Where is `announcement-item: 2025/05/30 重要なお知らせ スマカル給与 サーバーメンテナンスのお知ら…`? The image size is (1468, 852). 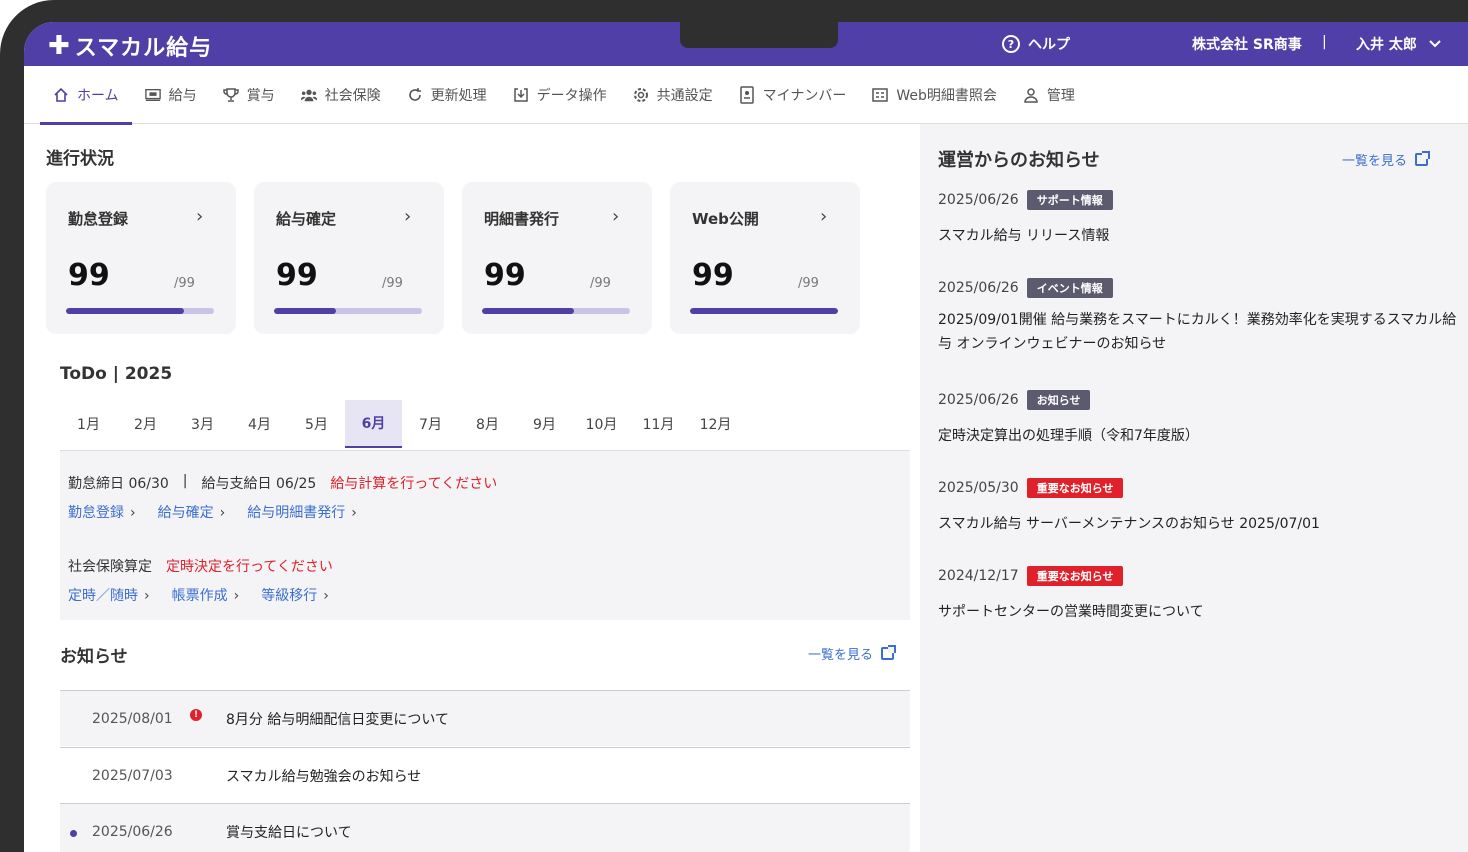 announcement-item: 2025/05/30 重要なお知らせ スマカル給与 サーバーメンテナンスのお知ら… is located at coordinates (1198, 507).